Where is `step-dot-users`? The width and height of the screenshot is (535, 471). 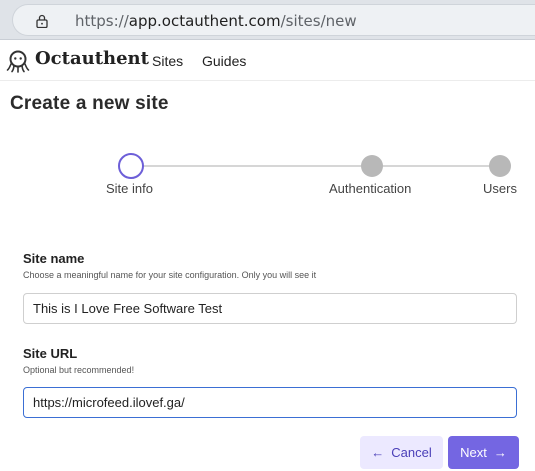 step-dot-users is located at coordinates (500, 166).